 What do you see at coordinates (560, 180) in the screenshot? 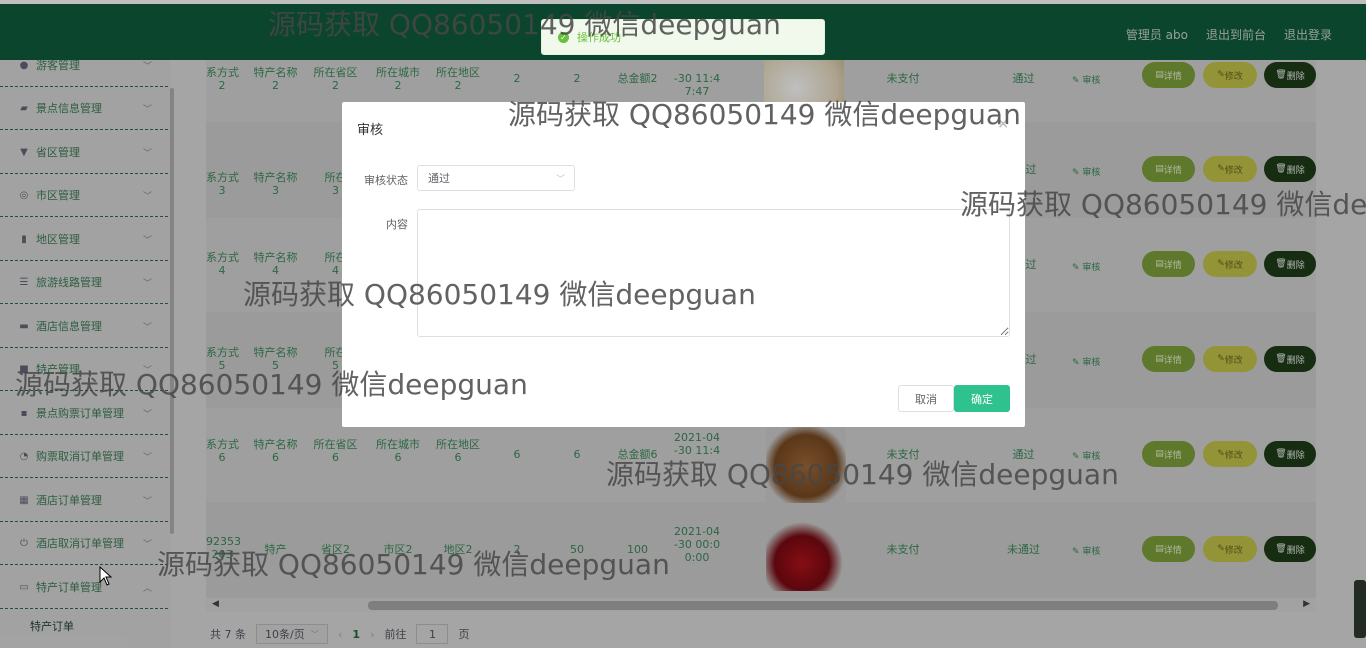
I see `chevron-down-icon: ﹀` at bounding box center [560, 180].